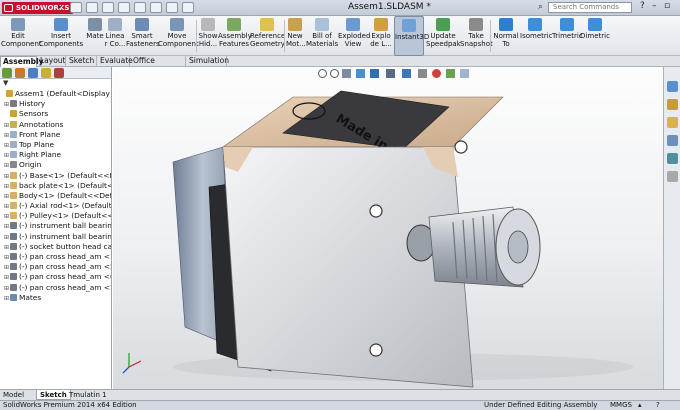 This screenshot has width=680, height=410. I want to click on minimize-icon: –, so click(654, 6).